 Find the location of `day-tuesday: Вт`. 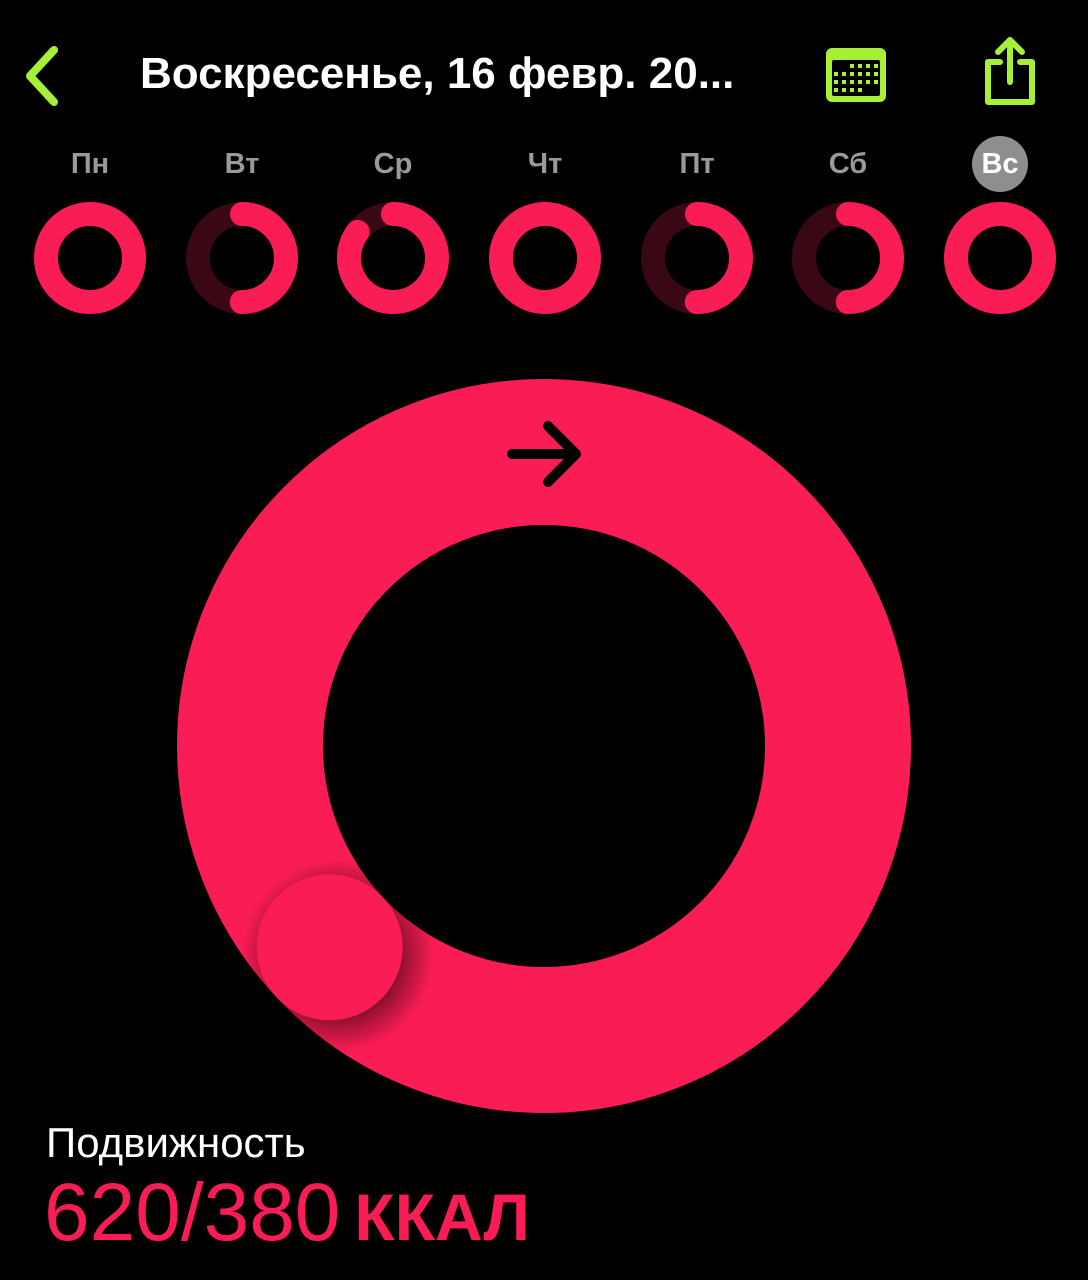

day-tuesday: Вт is located at coordinates (242, 231).